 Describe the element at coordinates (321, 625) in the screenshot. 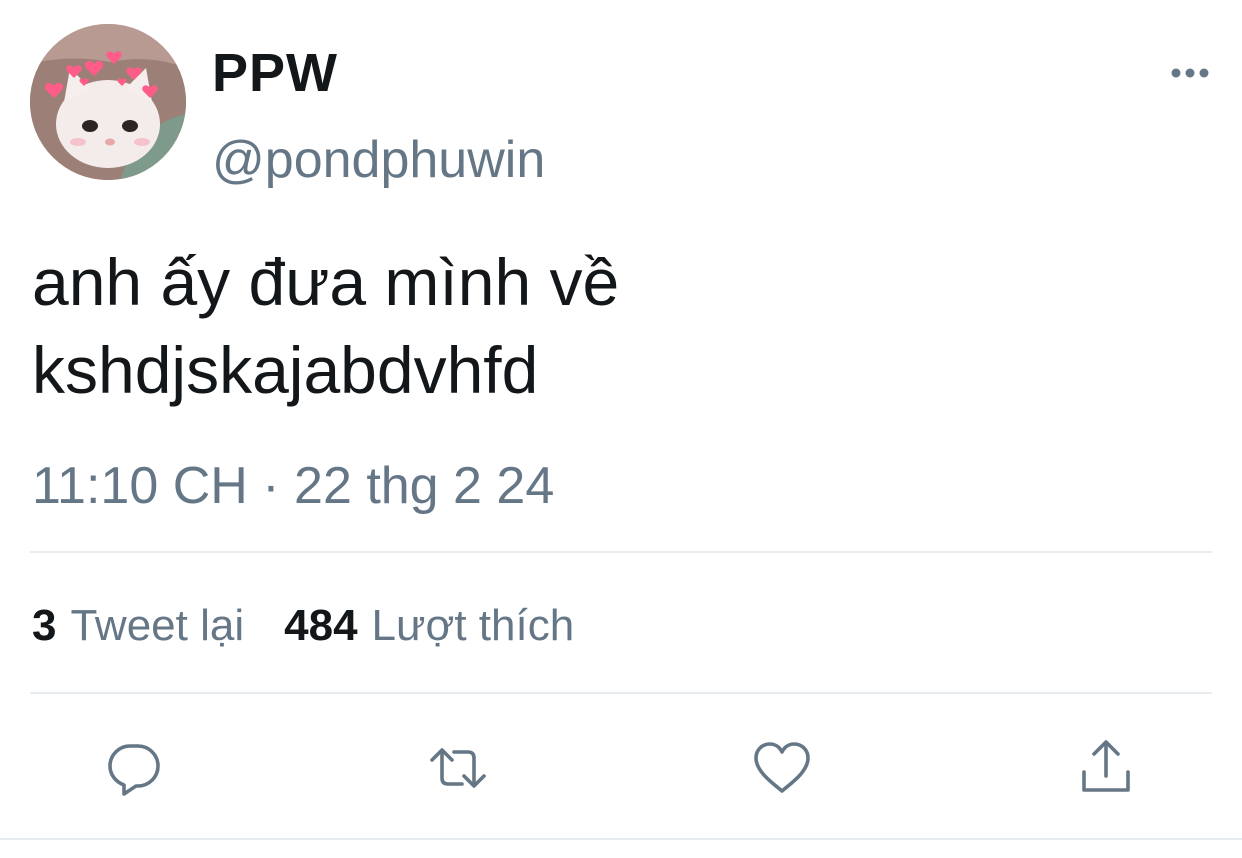

I see `likes-count: 484` at that location.